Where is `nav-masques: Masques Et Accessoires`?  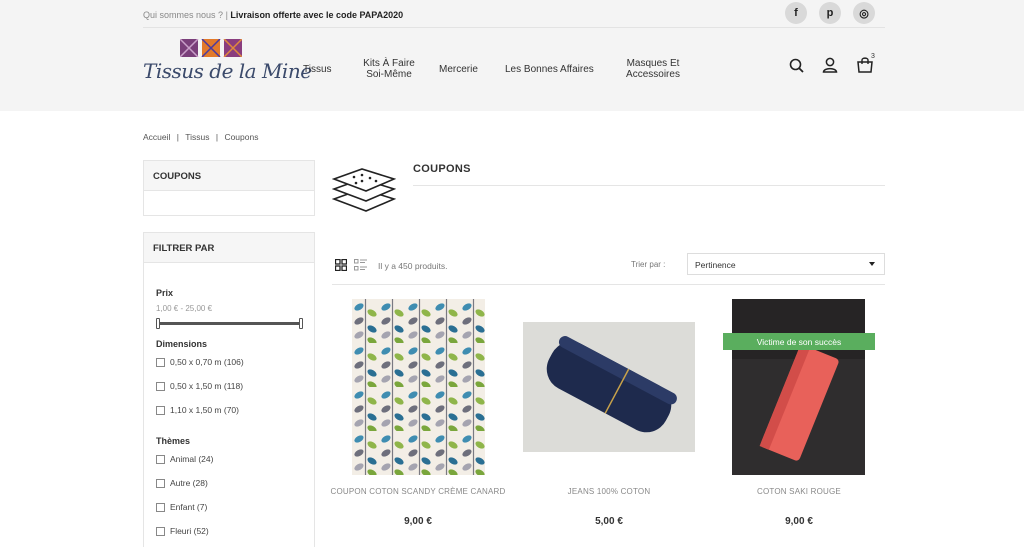
nav-masques: Masques Et Accessoires is located at coordinates (653, 69).